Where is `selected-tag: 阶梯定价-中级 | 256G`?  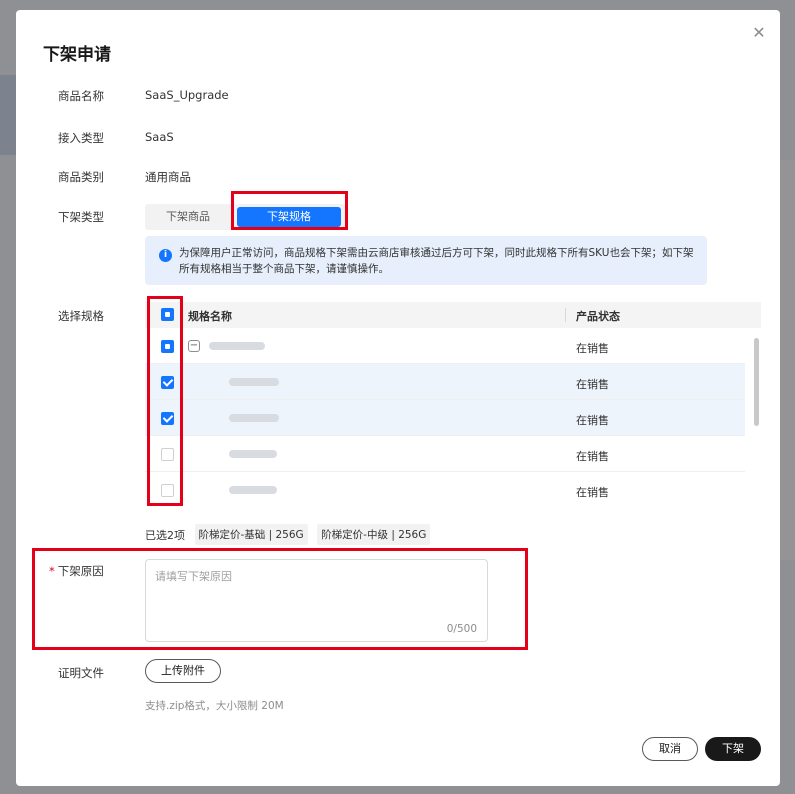
selected-tag: 阶梯定价-中级 | 256G is located at coordinates (374, 534).